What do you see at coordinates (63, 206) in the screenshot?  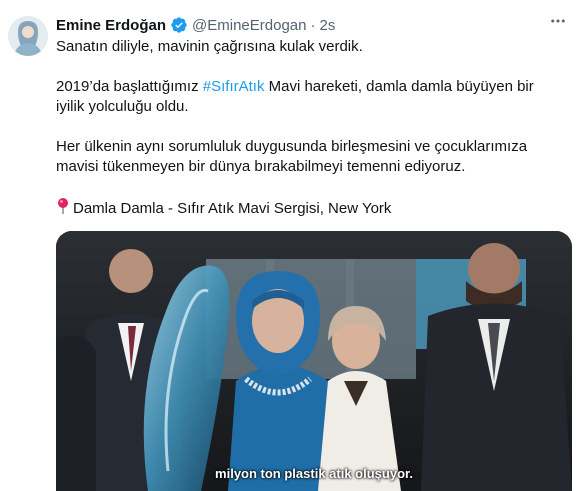 I see `round-pushpin-icon` at bounding box center [63, 206].